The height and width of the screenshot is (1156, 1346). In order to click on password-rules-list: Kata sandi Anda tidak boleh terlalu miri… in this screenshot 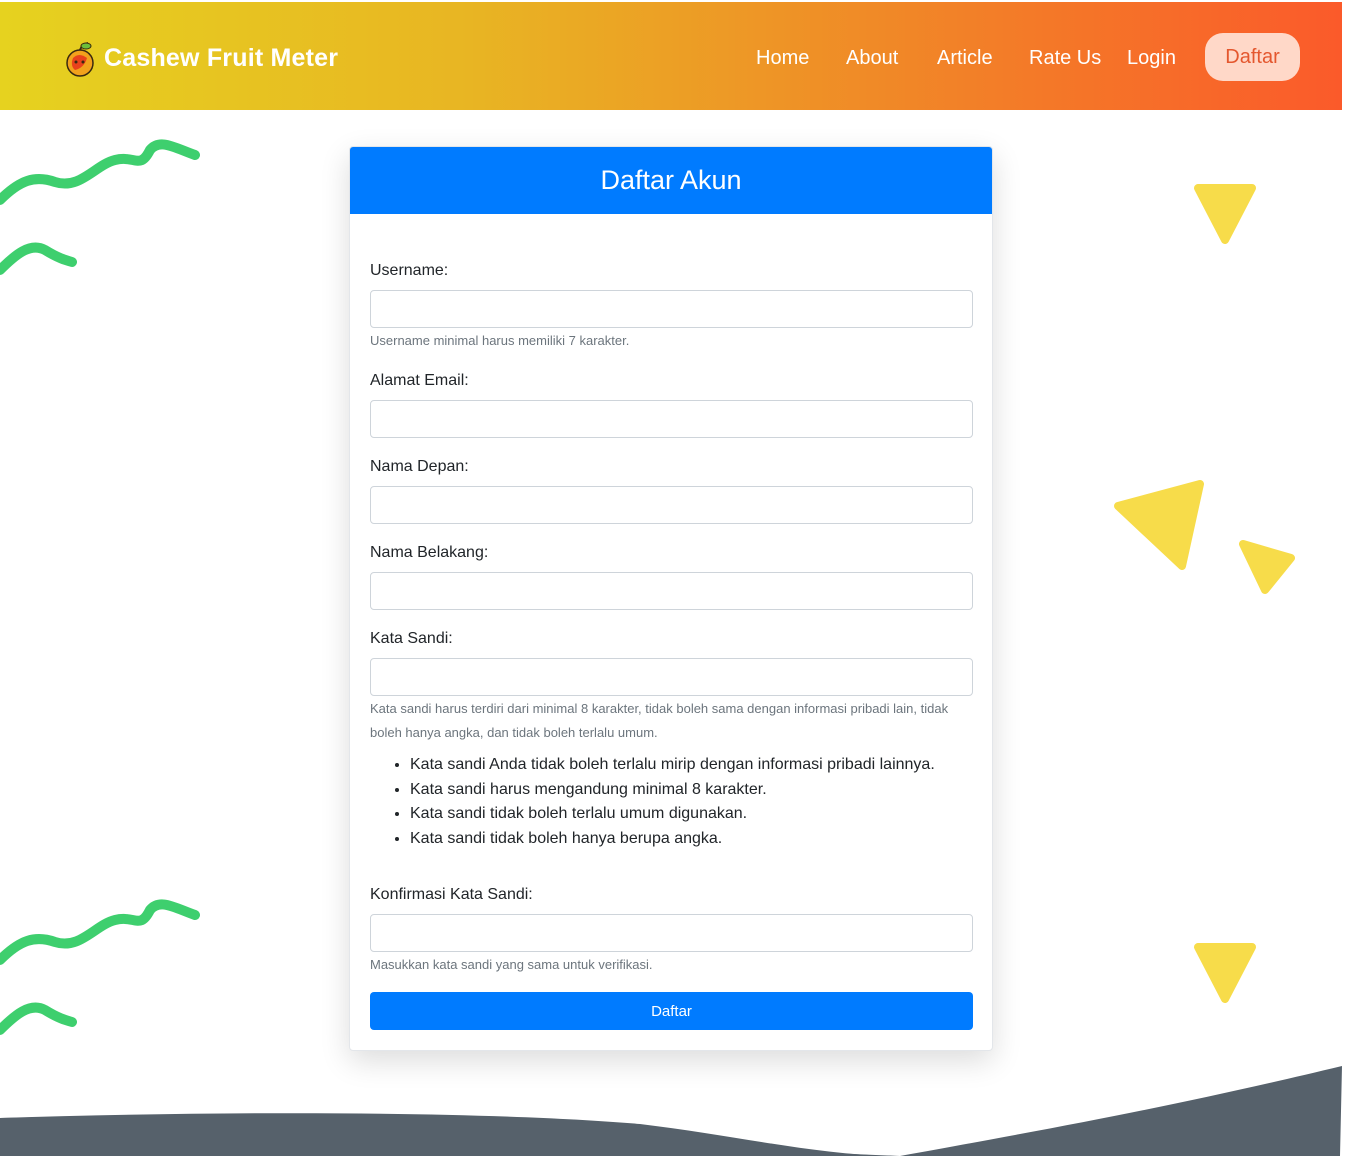, I will do `click(662, 802)`.